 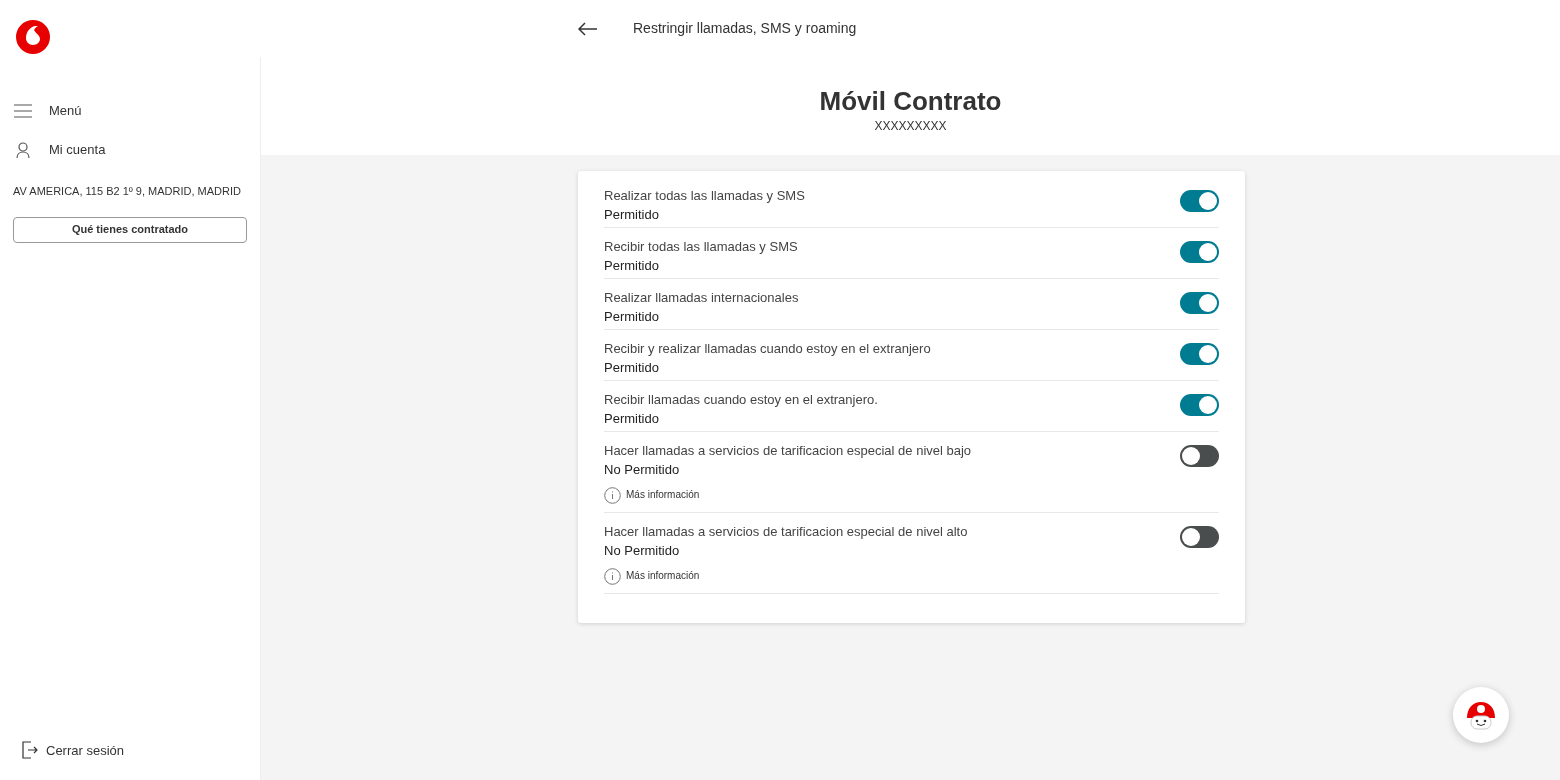 What do you see at coordinates (910, 101) in the screenshot?
I see `product-title: Móvil Contrato` at bounding box center [910, 101].